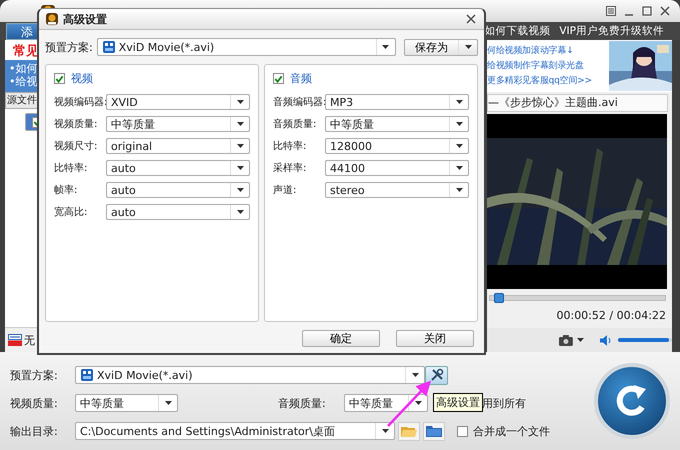  I want to click on field-label: 声道:, so click(285, 190).